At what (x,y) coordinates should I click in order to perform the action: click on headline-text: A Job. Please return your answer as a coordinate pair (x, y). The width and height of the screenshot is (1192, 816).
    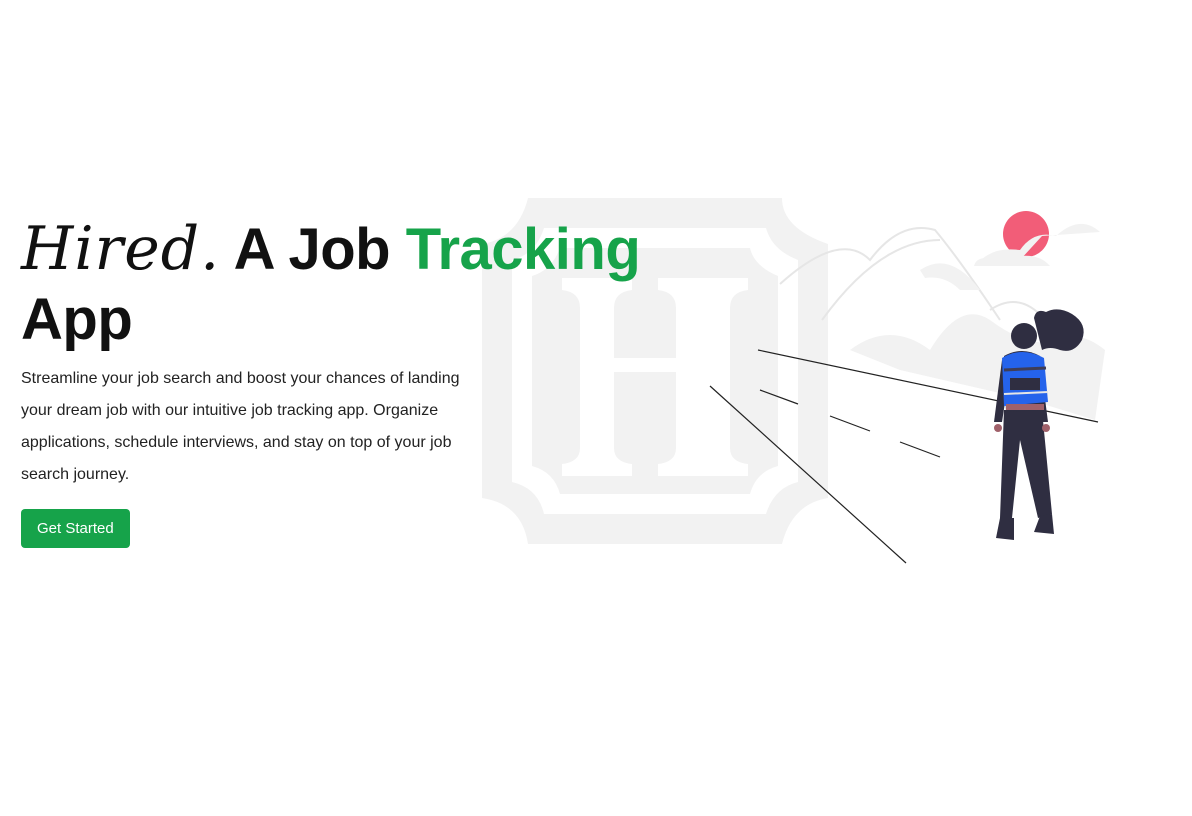
    Looking at the image, I should click on (313, 249).